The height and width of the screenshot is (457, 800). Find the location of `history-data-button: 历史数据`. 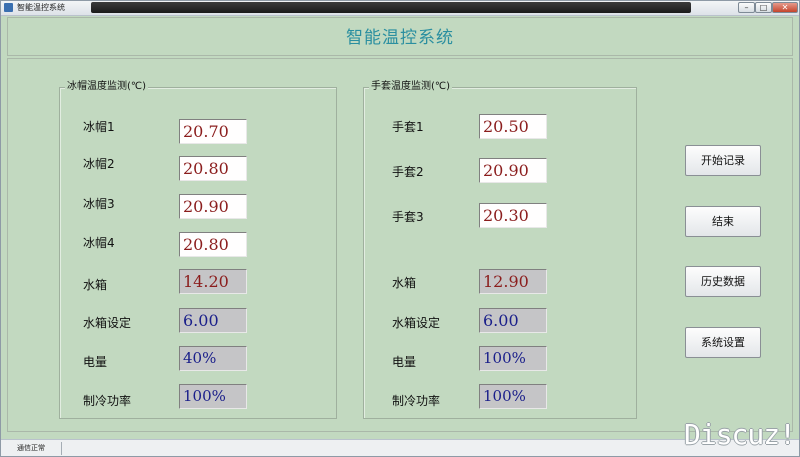

history-data-button: 历史数据 is located at coordinates (723, 281).